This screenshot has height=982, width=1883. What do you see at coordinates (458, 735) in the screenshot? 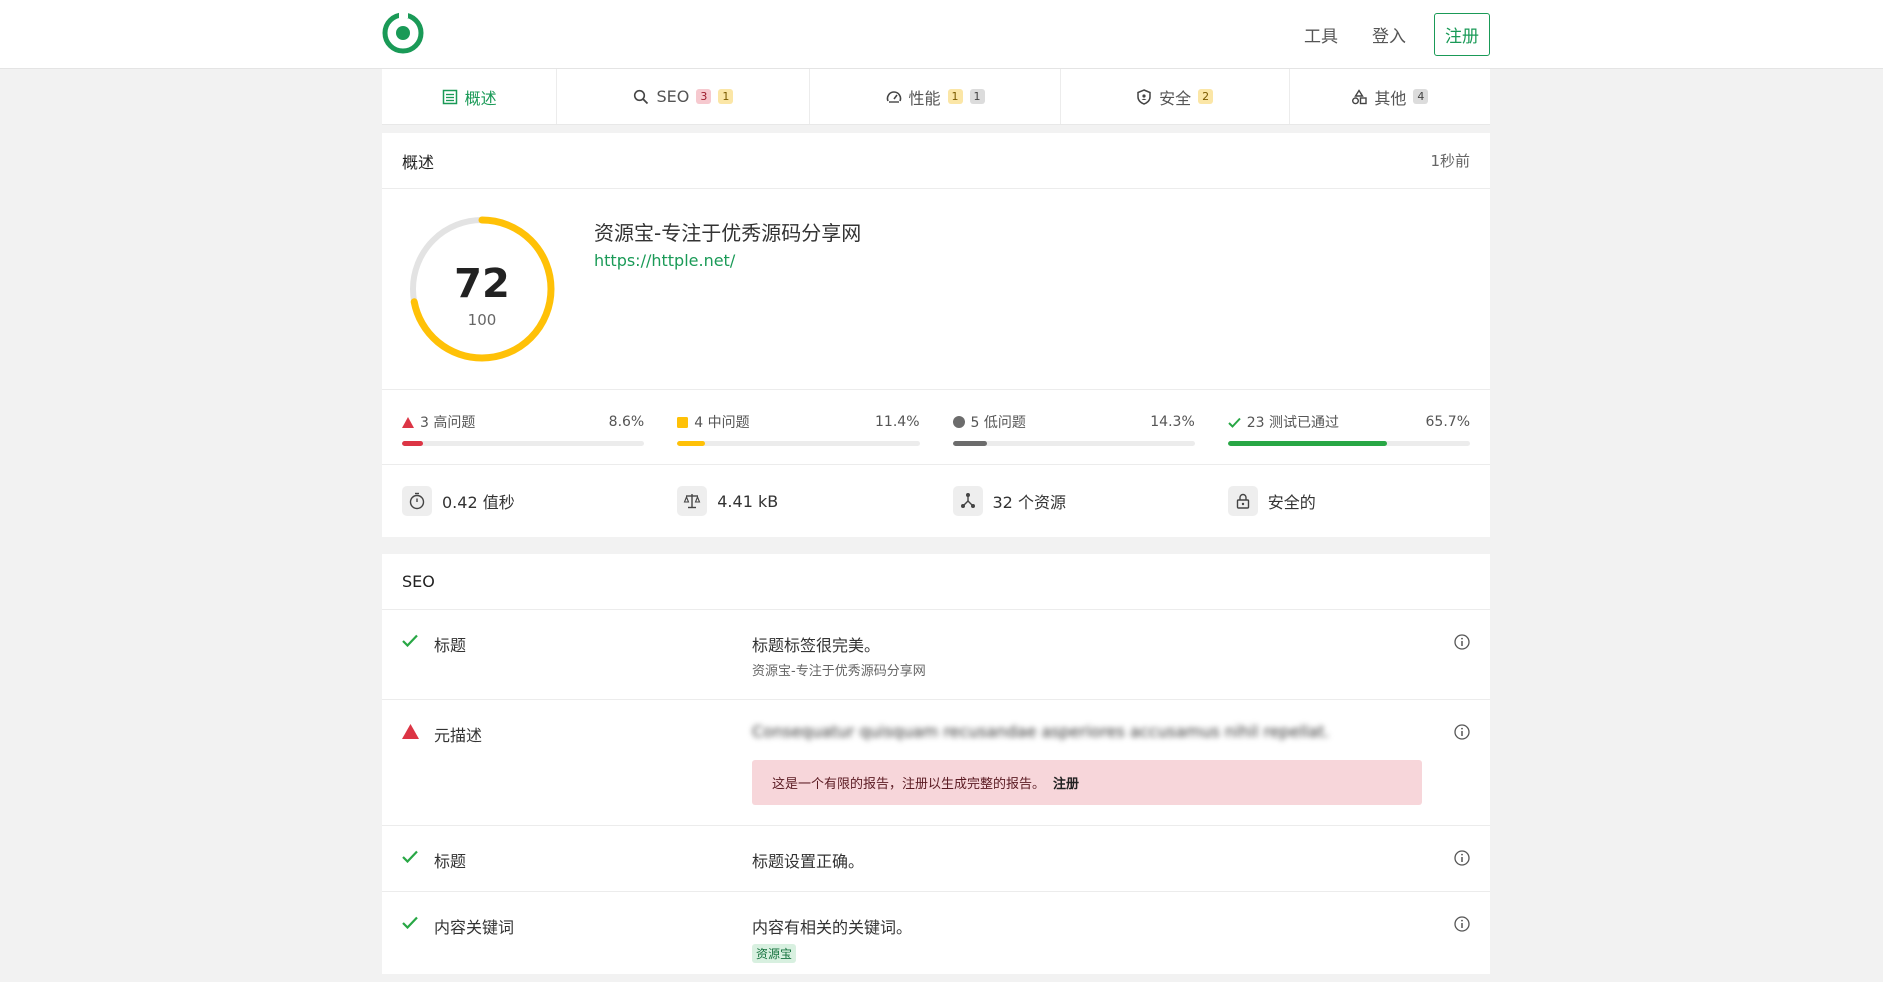
I see `check-name: 元描述` at bounding box center [458, 735].